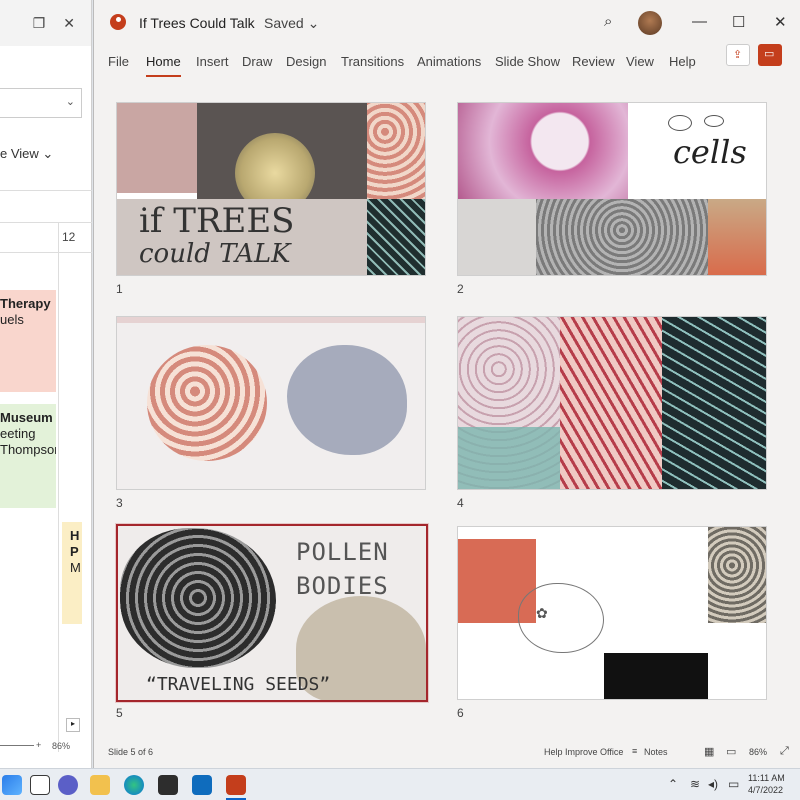 Image resolution: width=800 pixels, height=800 pixels. What do you see at coordinates (634, 751) in the screenshot?
I see `notes-icon: ≡` at bounding box center [634, 751].